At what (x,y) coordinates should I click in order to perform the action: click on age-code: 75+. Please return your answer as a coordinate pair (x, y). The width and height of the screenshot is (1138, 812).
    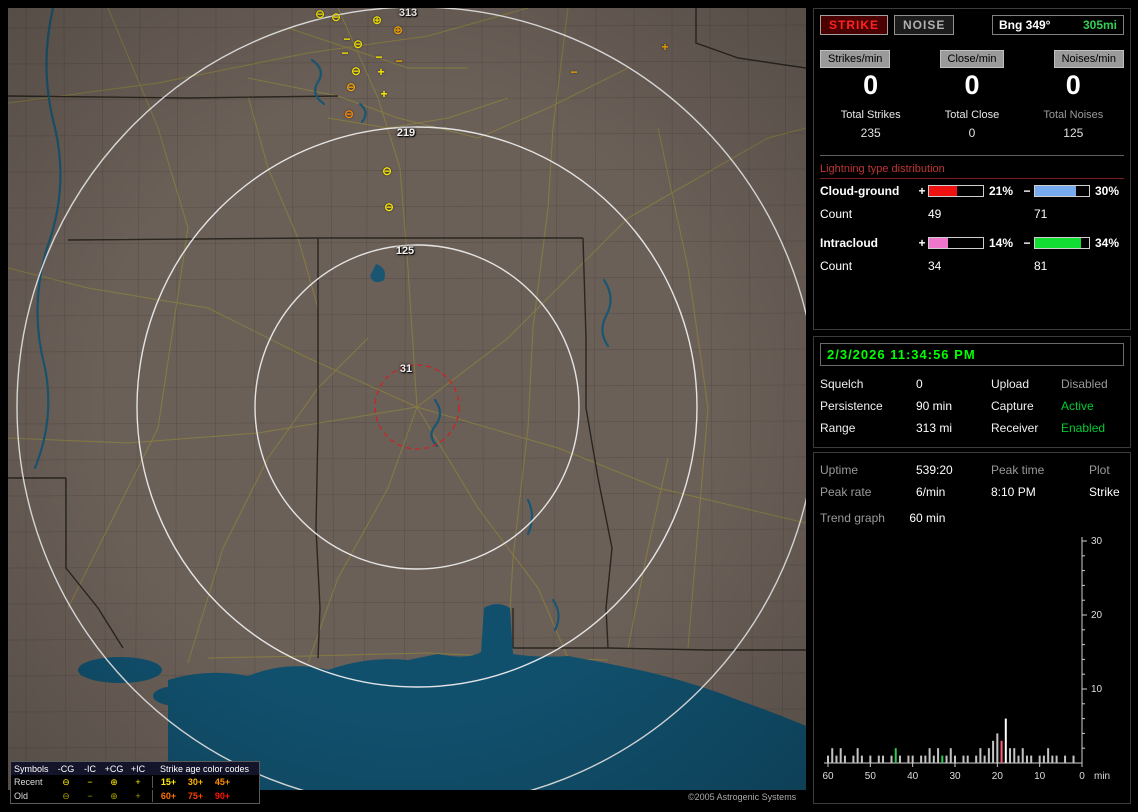
    Looking at the image, I should click on (195, 796).